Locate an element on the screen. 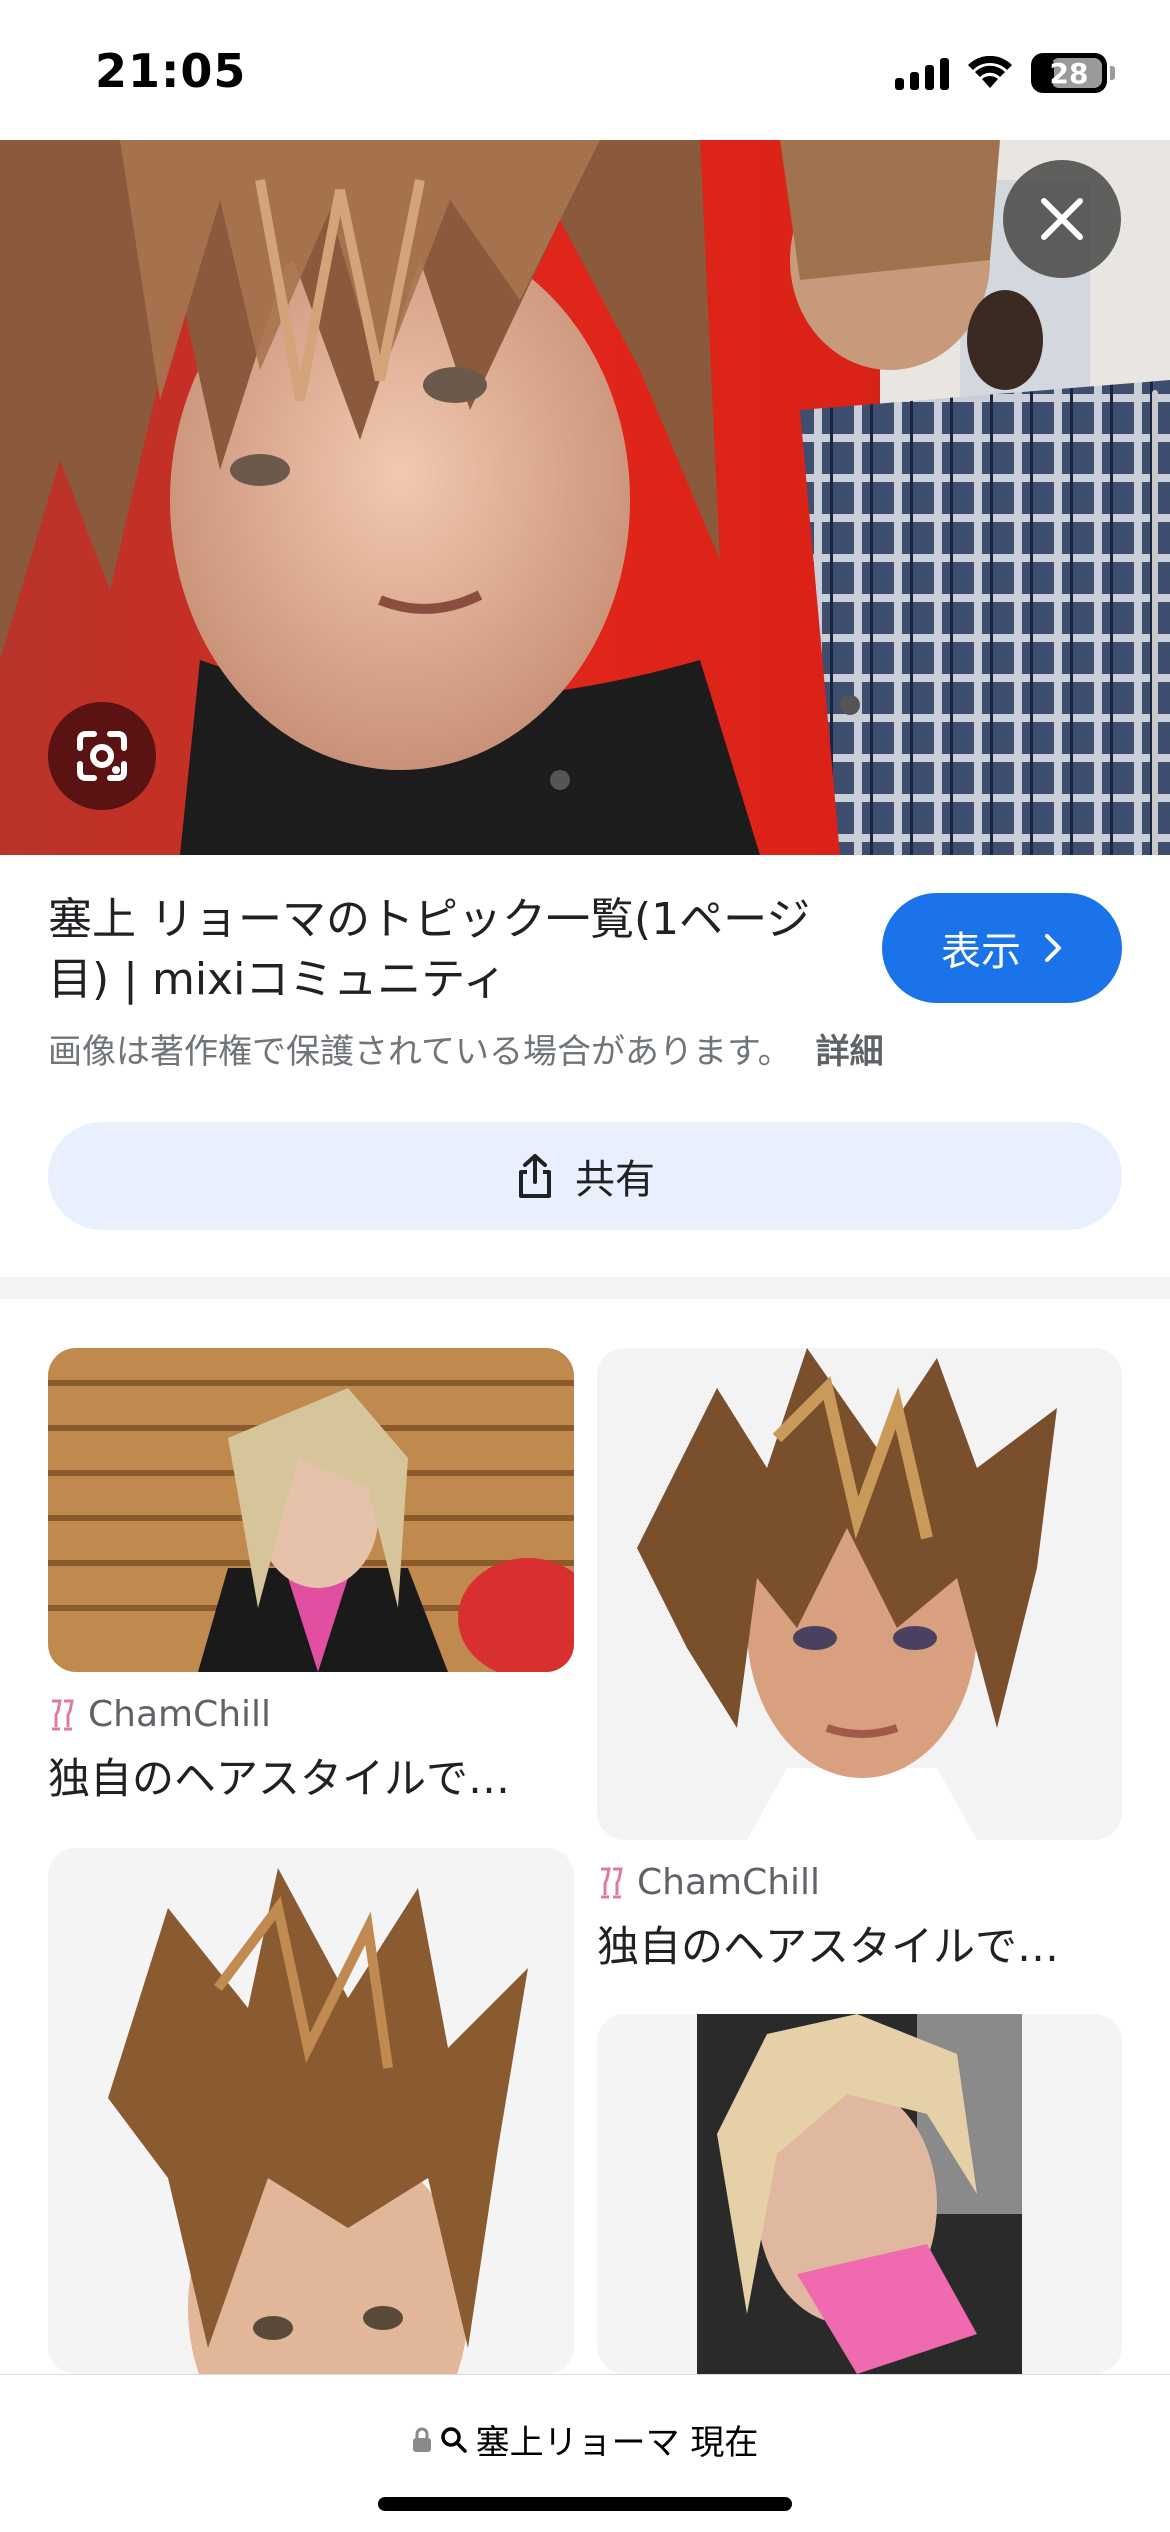  close-button is located at coordinates (1062, 219).